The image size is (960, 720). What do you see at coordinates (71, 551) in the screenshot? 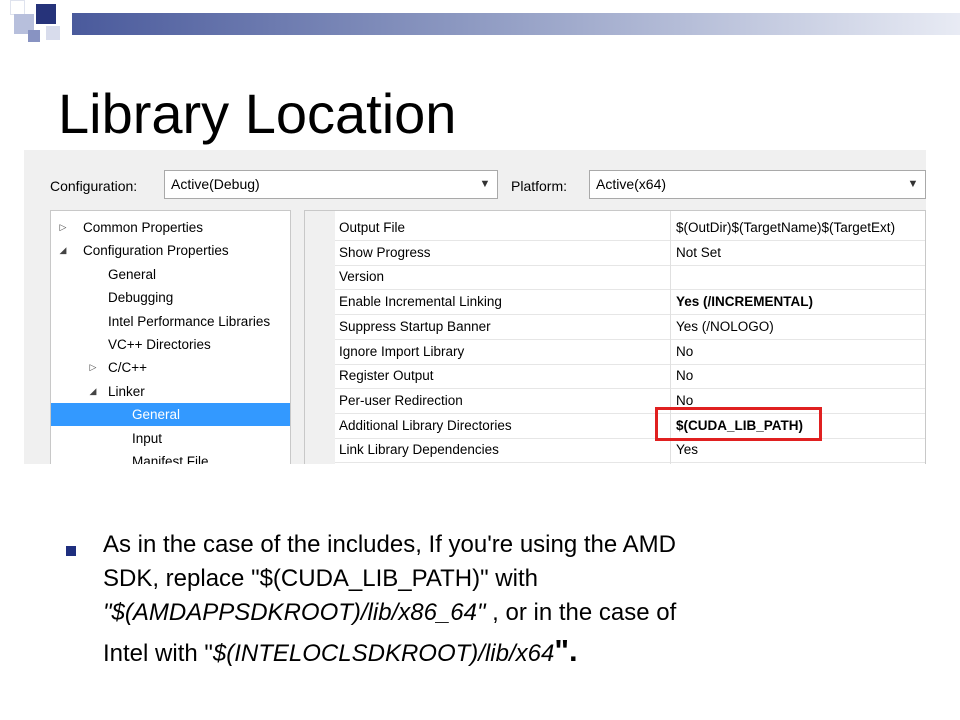
I see `bullet-marker` at bounding box center [71, 551].